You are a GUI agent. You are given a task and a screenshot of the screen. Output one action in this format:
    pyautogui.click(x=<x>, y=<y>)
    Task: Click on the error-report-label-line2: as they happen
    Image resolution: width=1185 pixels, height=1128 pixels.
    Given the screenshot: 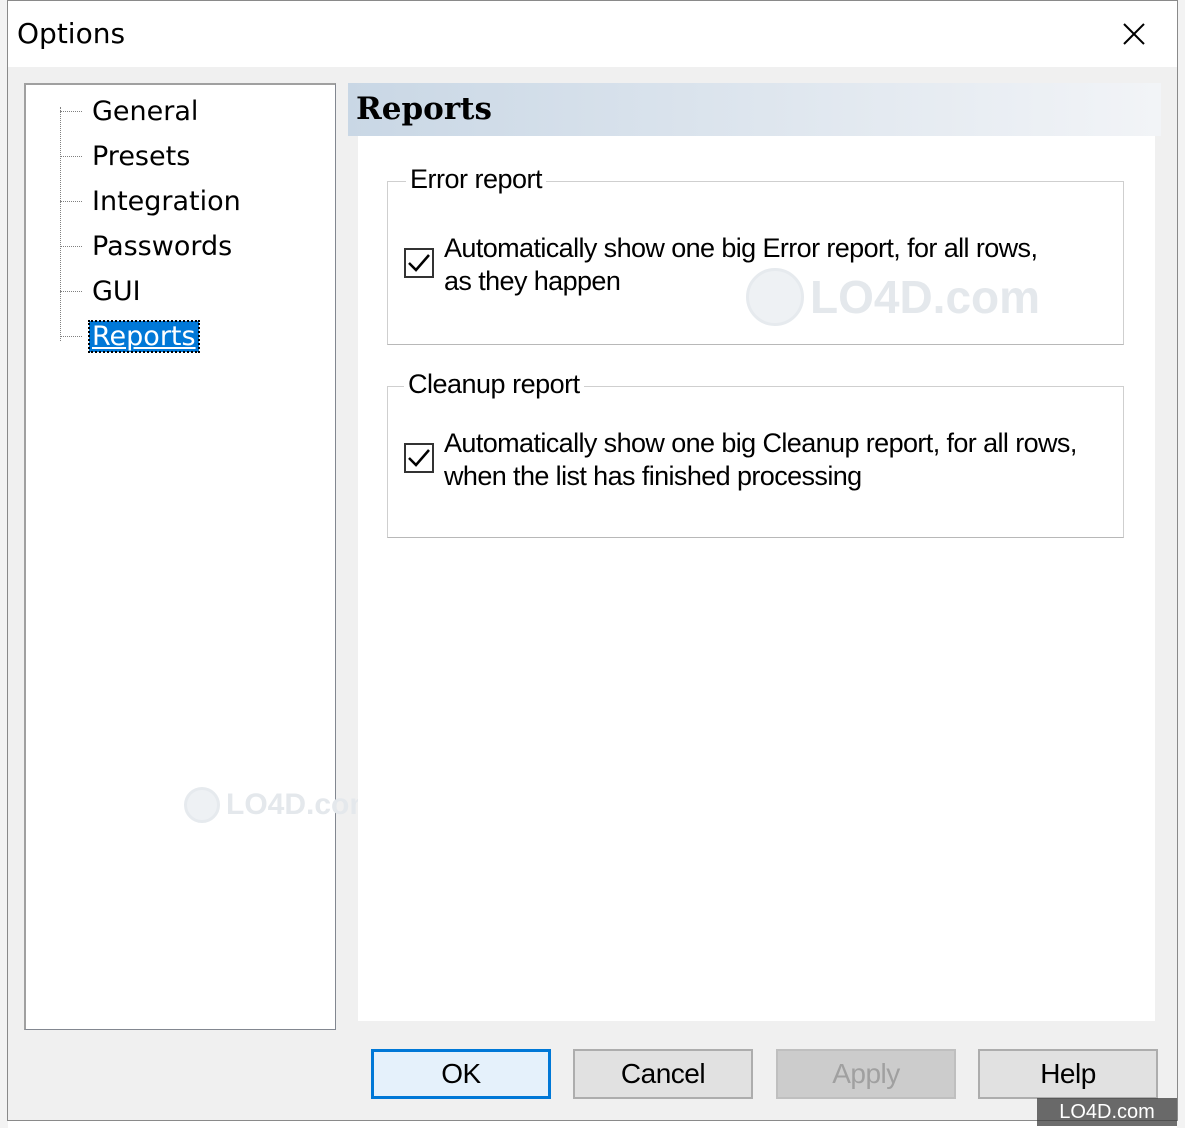 What is the action you would take?
    pyautogui.click(x=532, y=281)
    